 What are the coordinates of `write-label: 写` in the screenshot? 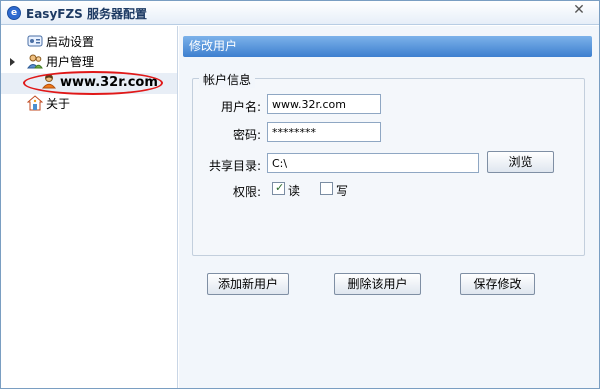 It's located at (342, 191).